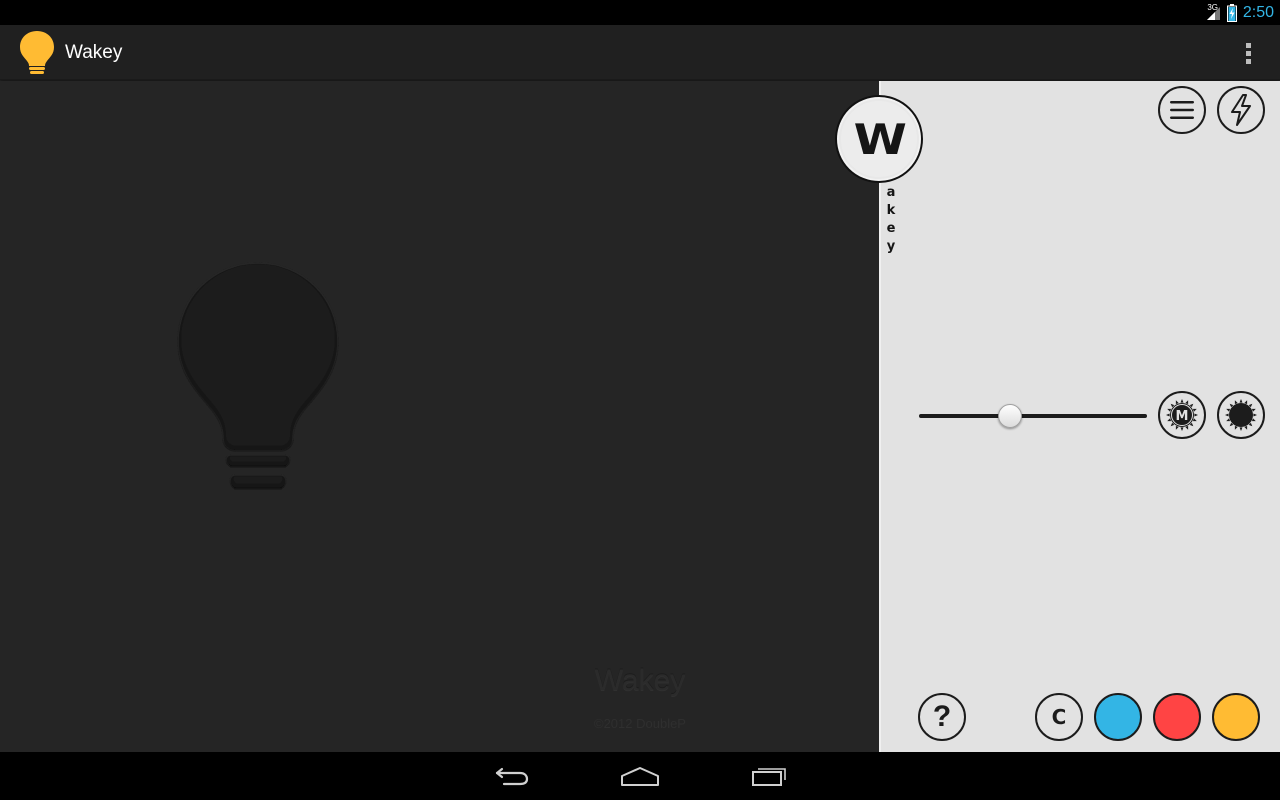 Image resolution: width=1280 pixels, height=800 pixels. I want to click on manual-brightness-icon: M, so click(1182, 415).